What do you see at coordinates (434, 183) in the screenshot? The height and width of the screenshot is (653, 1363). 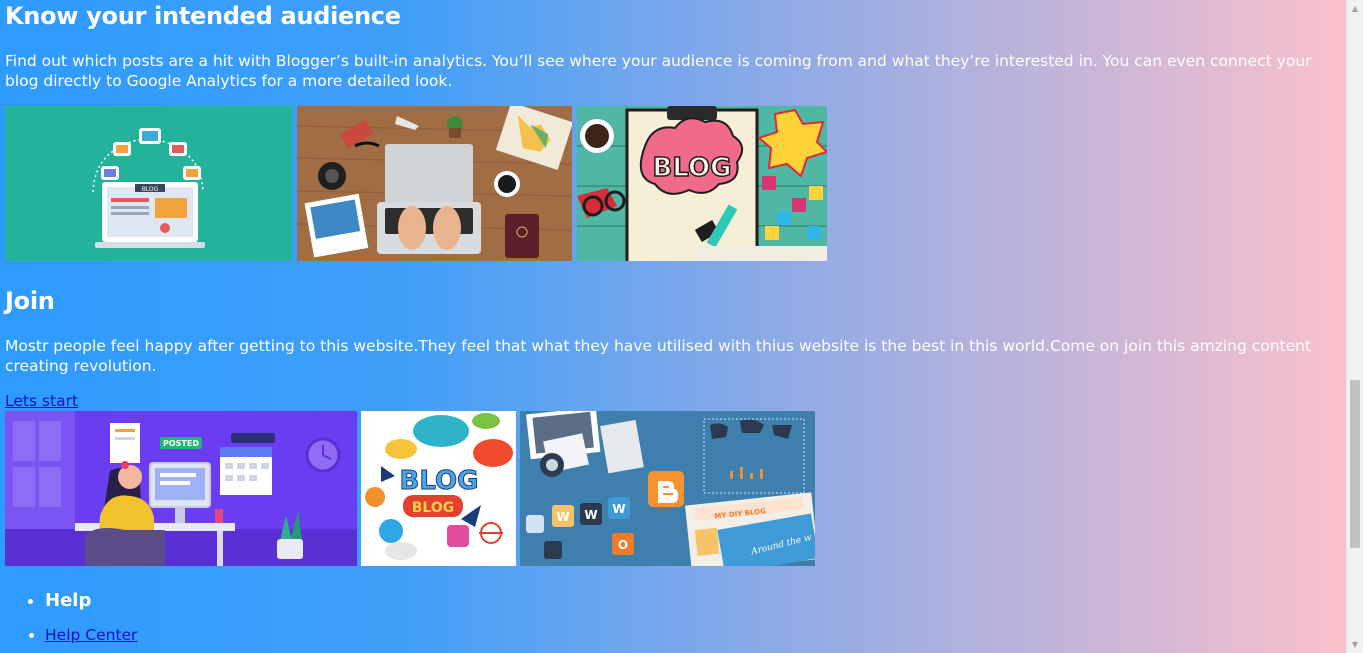 I see `laptop-desk-image` at bounding box center [434, 183].